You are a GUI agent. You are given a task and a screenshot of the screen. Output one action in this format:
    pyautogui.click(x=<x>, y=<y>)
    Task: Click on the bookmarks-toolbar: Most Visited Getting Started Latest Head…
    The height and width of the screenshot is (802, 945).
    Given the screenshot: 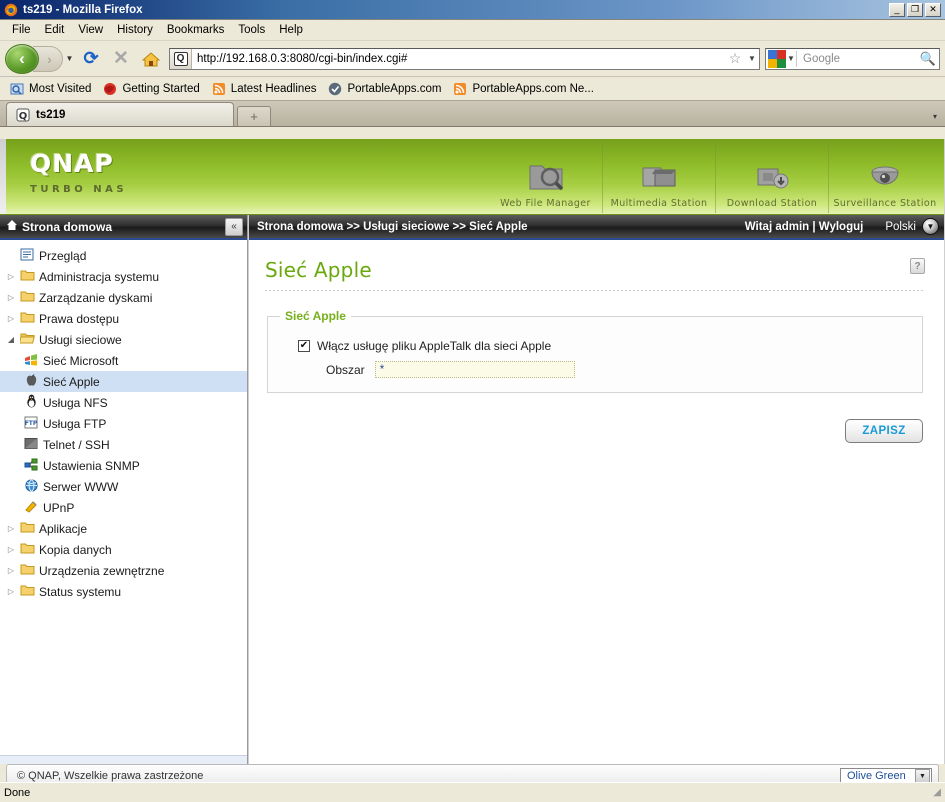 What is the action you would take?
    pyautogui.click(x=472, y=89)
    